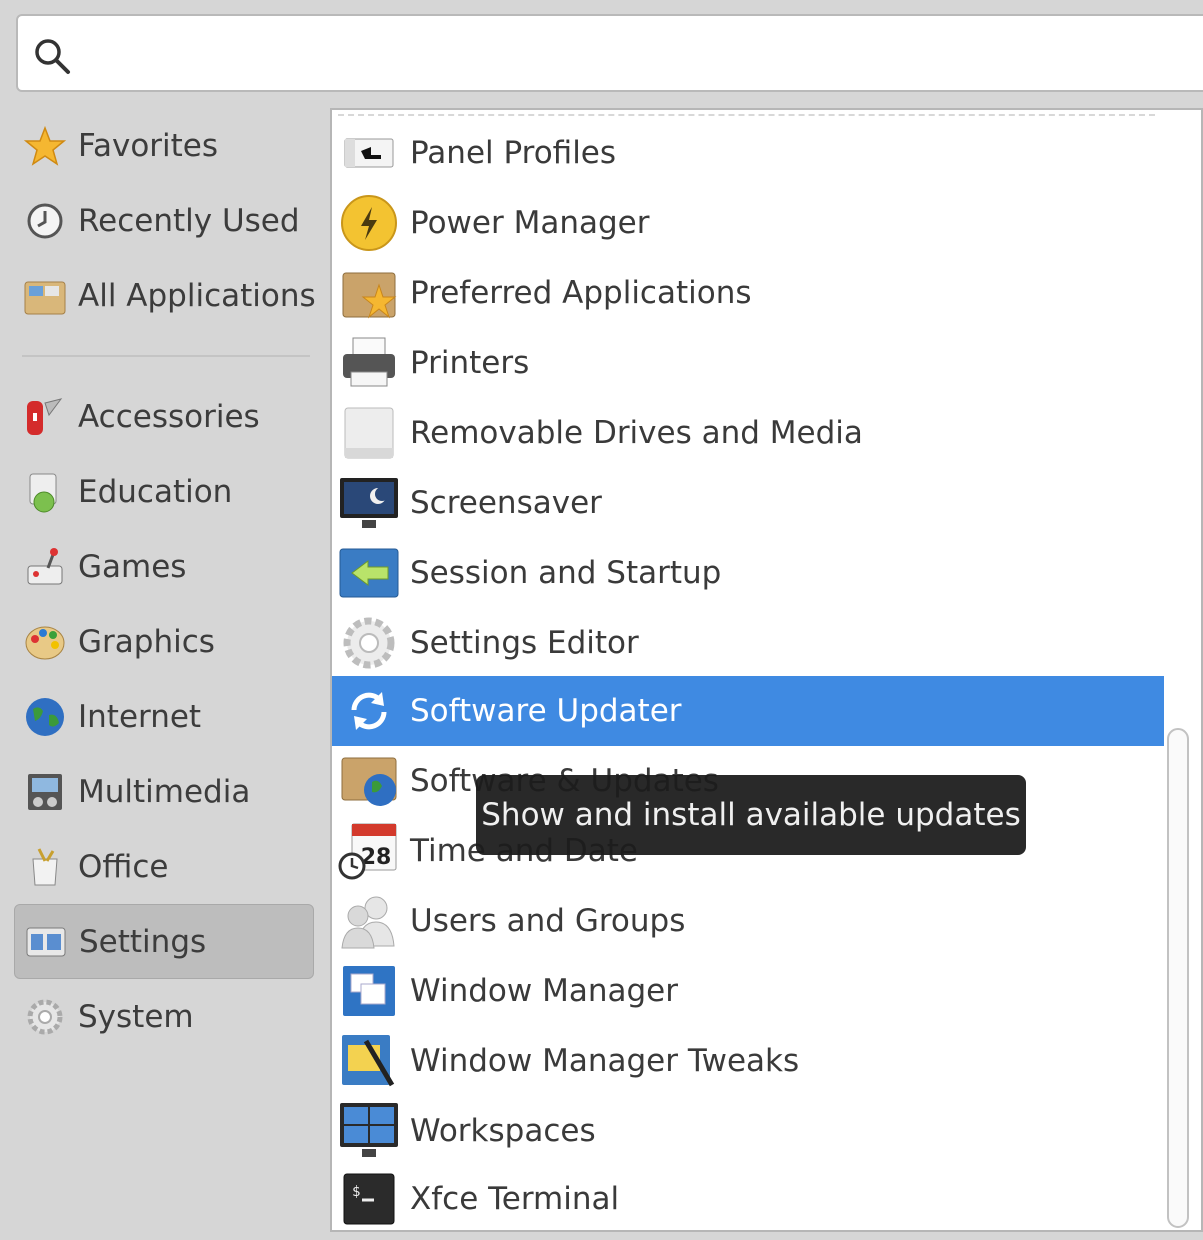  What do you see at coordinates (369, 1131) in the screenshot?
I see `workspaces-icon` at bounding box center [369, 1131].